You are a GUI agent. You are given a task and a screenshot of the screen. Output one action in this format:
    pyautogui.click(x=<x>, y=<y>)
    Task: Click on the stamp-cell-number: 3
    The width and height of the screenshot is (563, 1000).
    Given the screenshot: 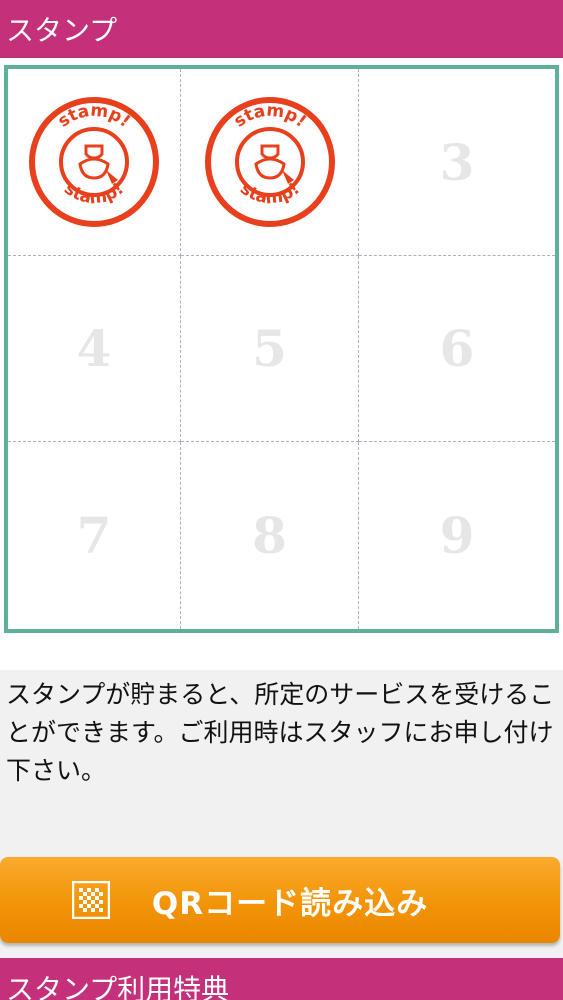 What is the action you would take?
    pyautogui.click(x=457, y=162)
    